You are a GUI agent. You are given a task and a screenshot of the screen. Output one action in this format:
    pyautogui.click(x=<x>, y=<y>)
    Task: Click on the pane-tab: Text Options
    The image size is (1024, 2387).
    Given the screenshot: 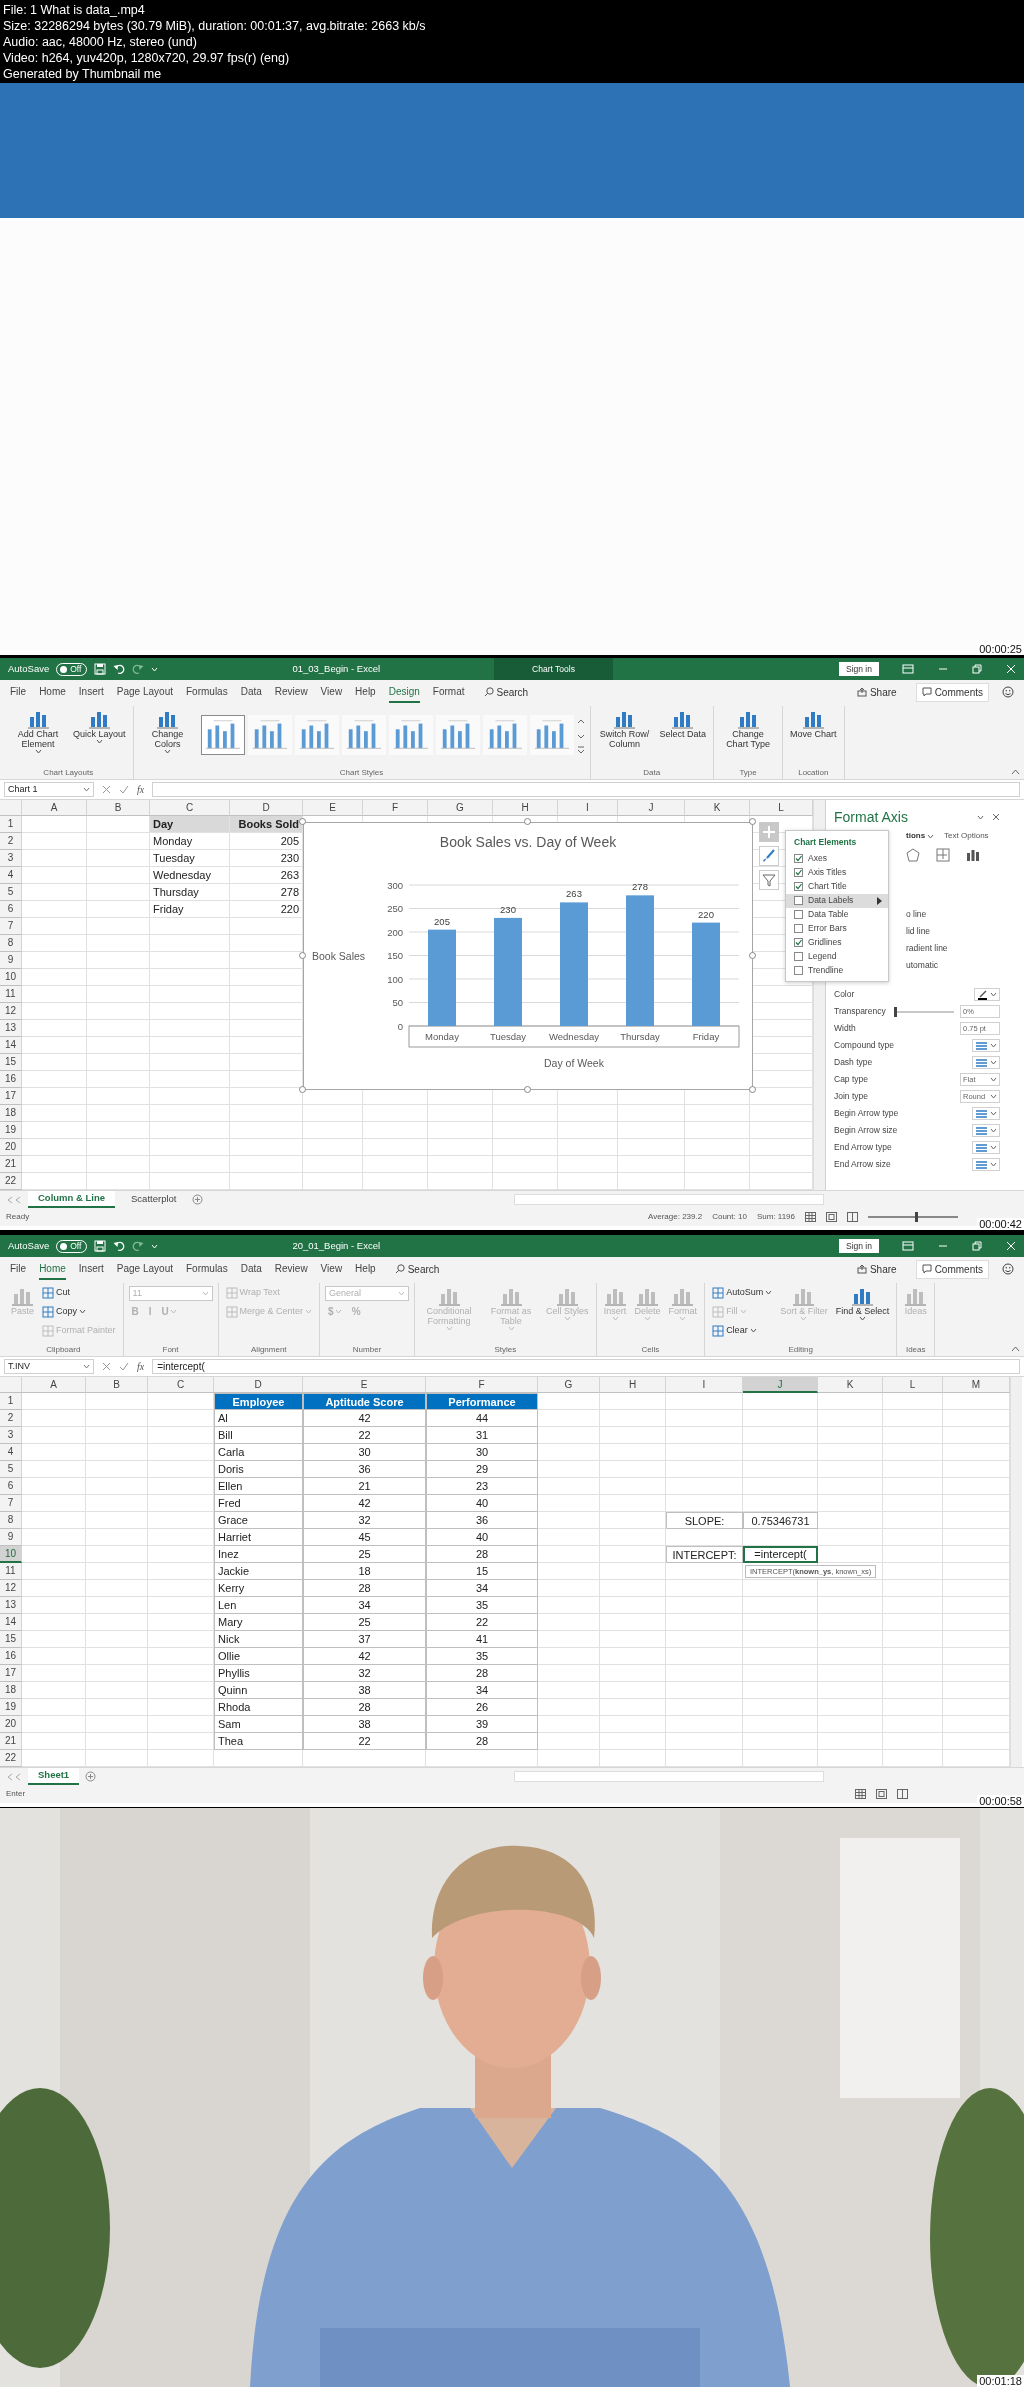 What is the action you would take?
    pyautogui.click(x=967, y=836)
    